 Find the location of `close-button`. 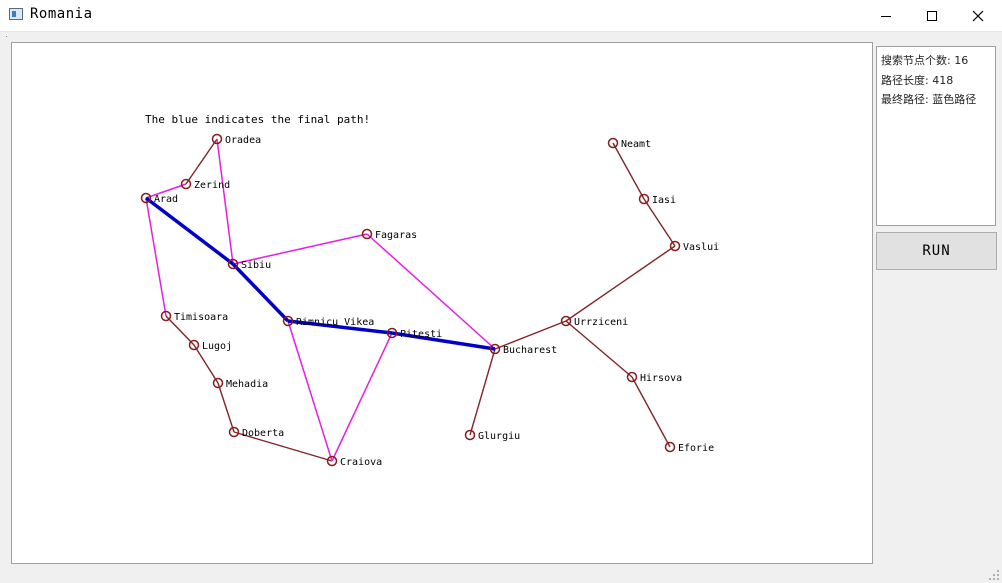

close-button is located at coordinates (978, 15).